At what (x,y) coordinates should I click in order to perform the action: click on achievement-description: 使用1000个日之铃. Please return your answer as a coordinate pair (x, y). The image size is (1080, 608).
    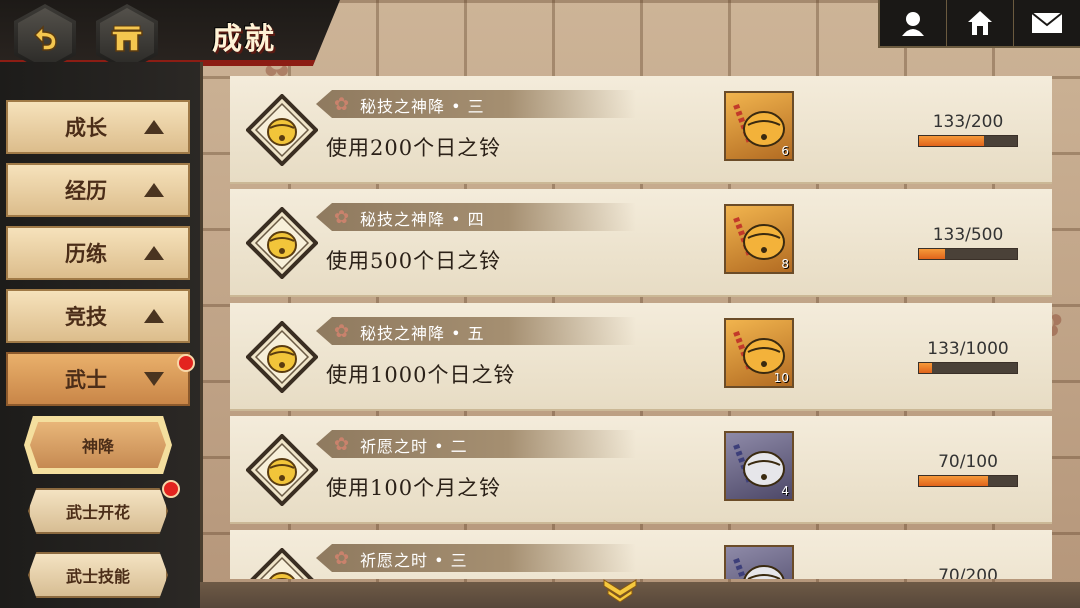
    Looking at the image, I should click on (421, 375).